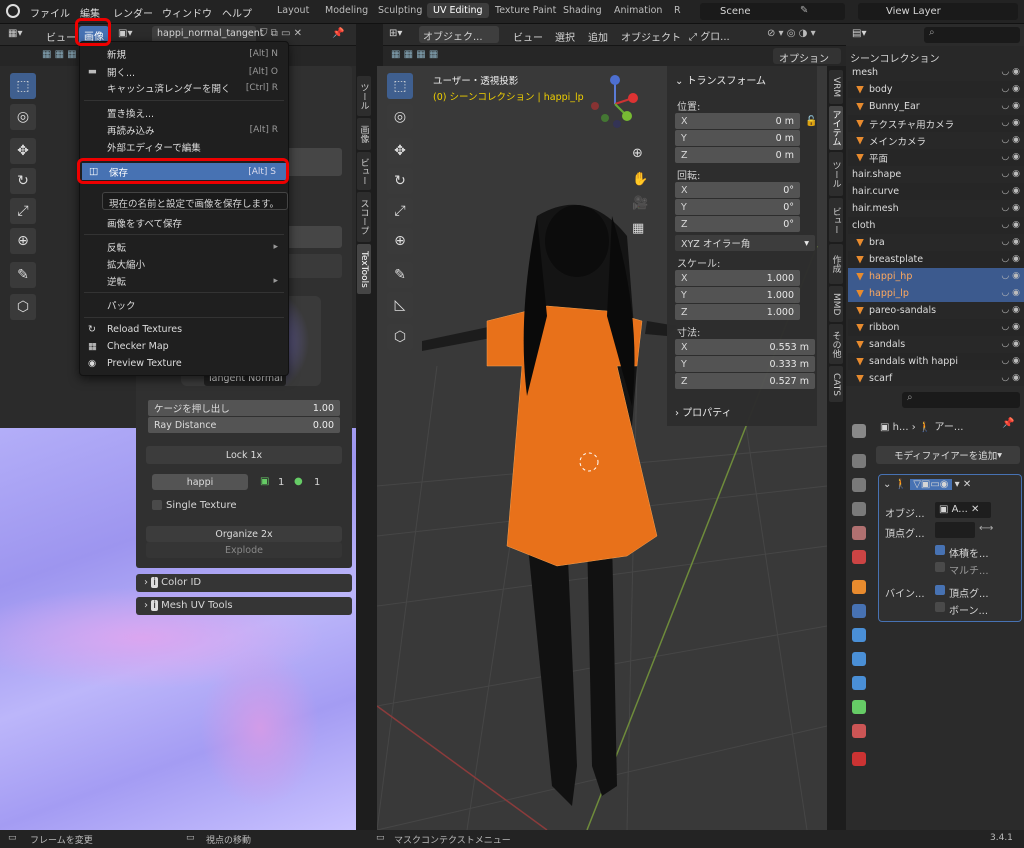 The width and height of the screenshot is (1024, 848). I want to click on rotation-y: Y 0°, so click(737, 207).